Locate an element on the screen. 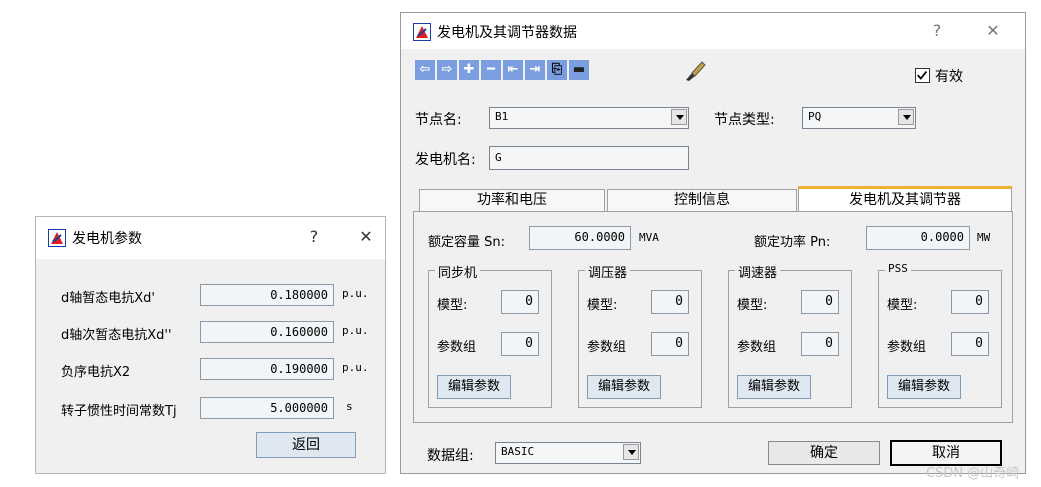 This screenshot has width=1041, height=487. dataset-value: BASIC is located at coordinates (518, 451).